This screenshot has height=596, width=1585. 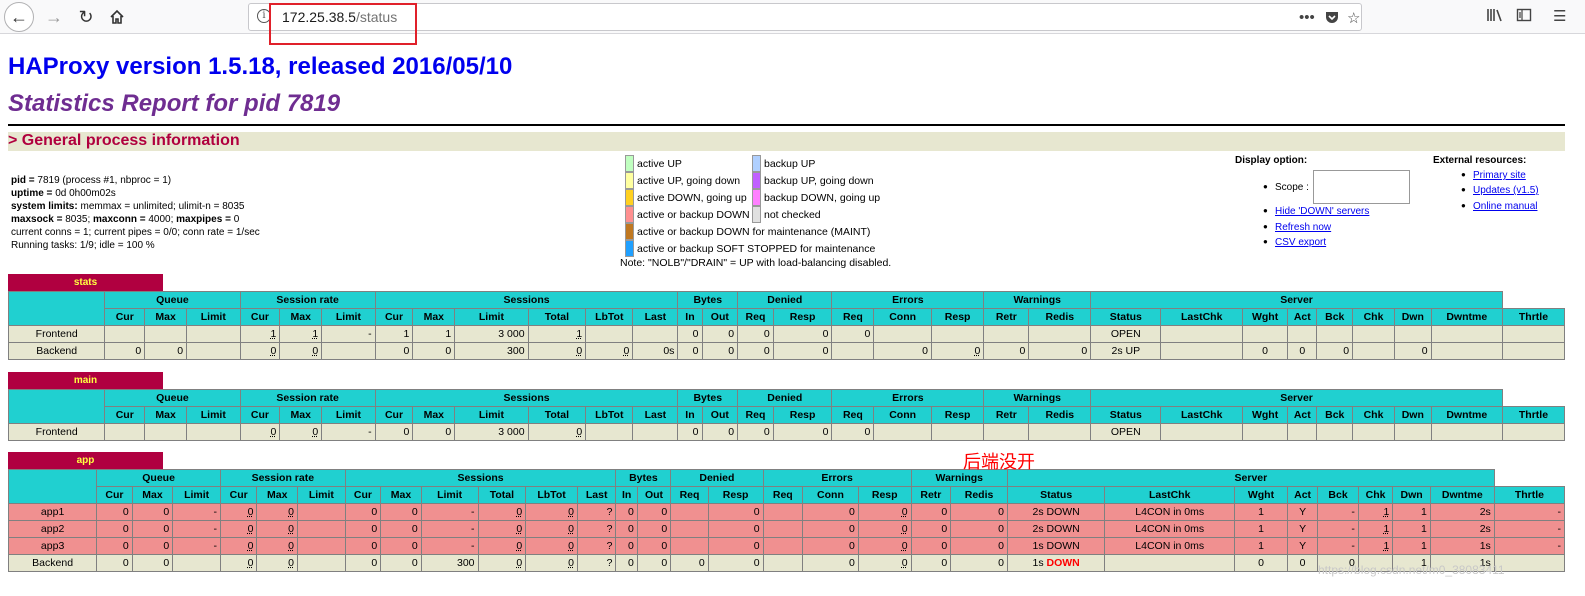 I want to click on table-cell: 2s DOWN, so click(x=1056, y=529).